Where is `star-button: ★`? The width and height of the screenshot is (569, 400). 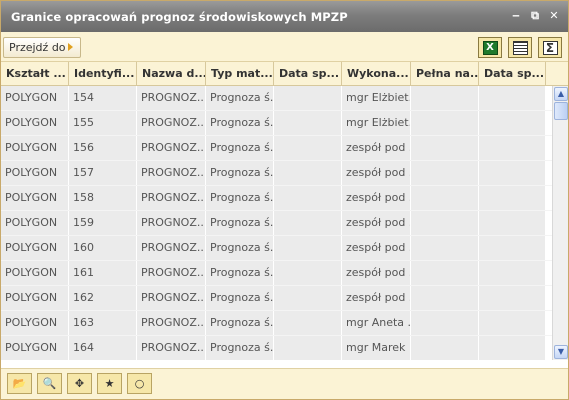
star-button: ★ is located at coordinates (109, 383).